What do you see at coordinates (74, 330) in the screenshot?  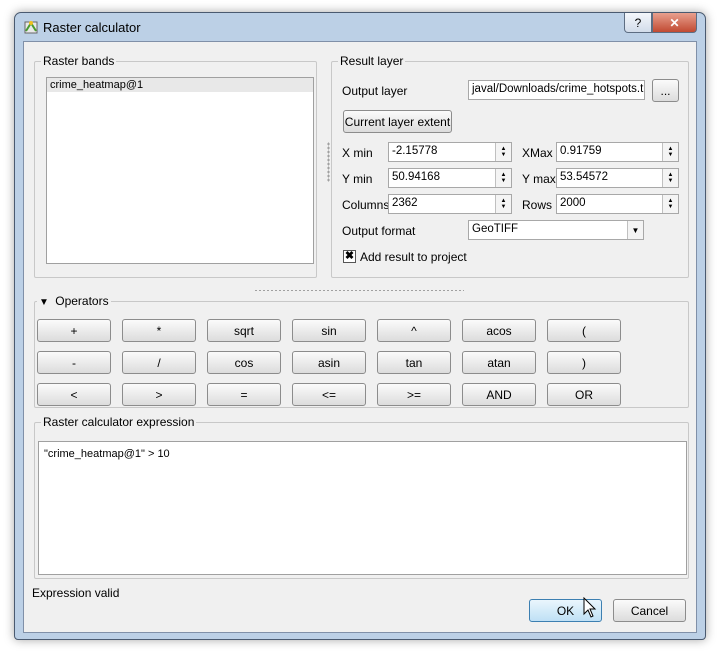 I see `operator-button-plus: +` at bounding box center [74, 330].